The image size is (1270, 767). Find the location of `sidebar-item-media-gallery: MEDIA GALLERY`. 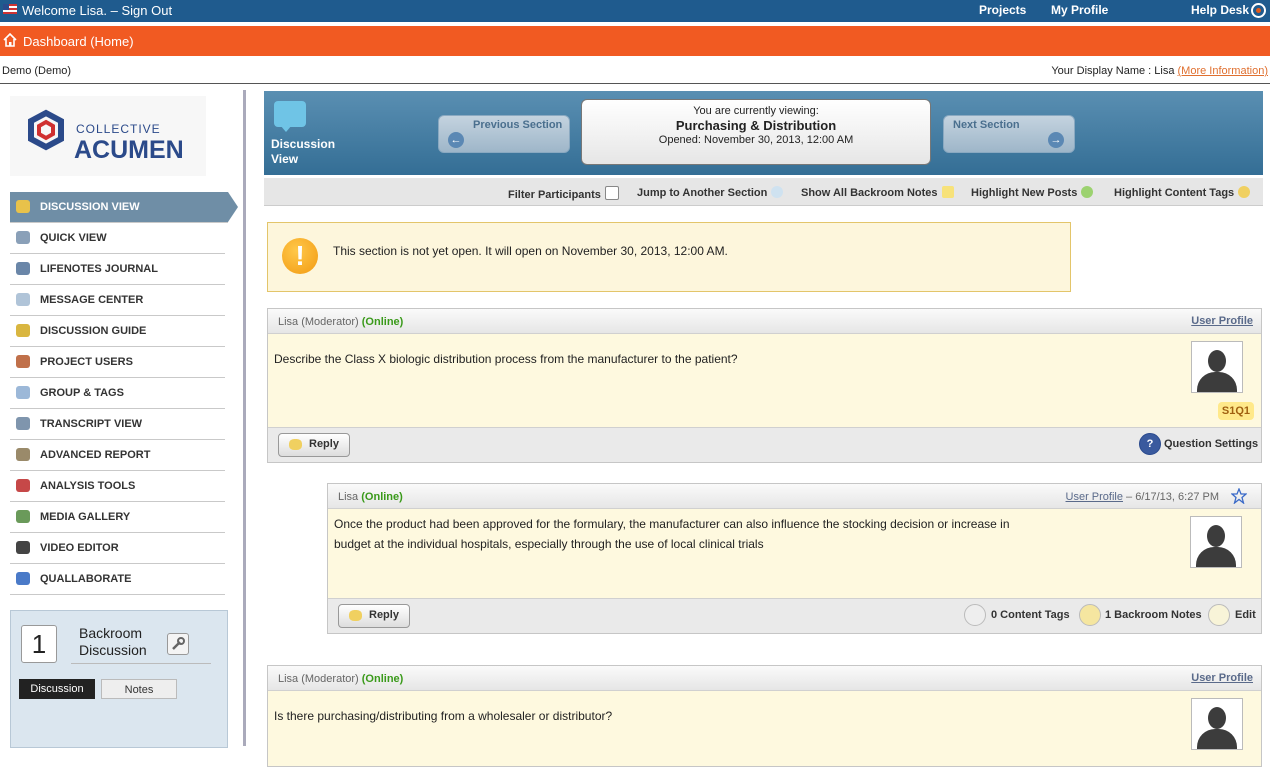

sidebar-item-media-gallery: MEDIA GALLERY is located at coordinates (117, 517).